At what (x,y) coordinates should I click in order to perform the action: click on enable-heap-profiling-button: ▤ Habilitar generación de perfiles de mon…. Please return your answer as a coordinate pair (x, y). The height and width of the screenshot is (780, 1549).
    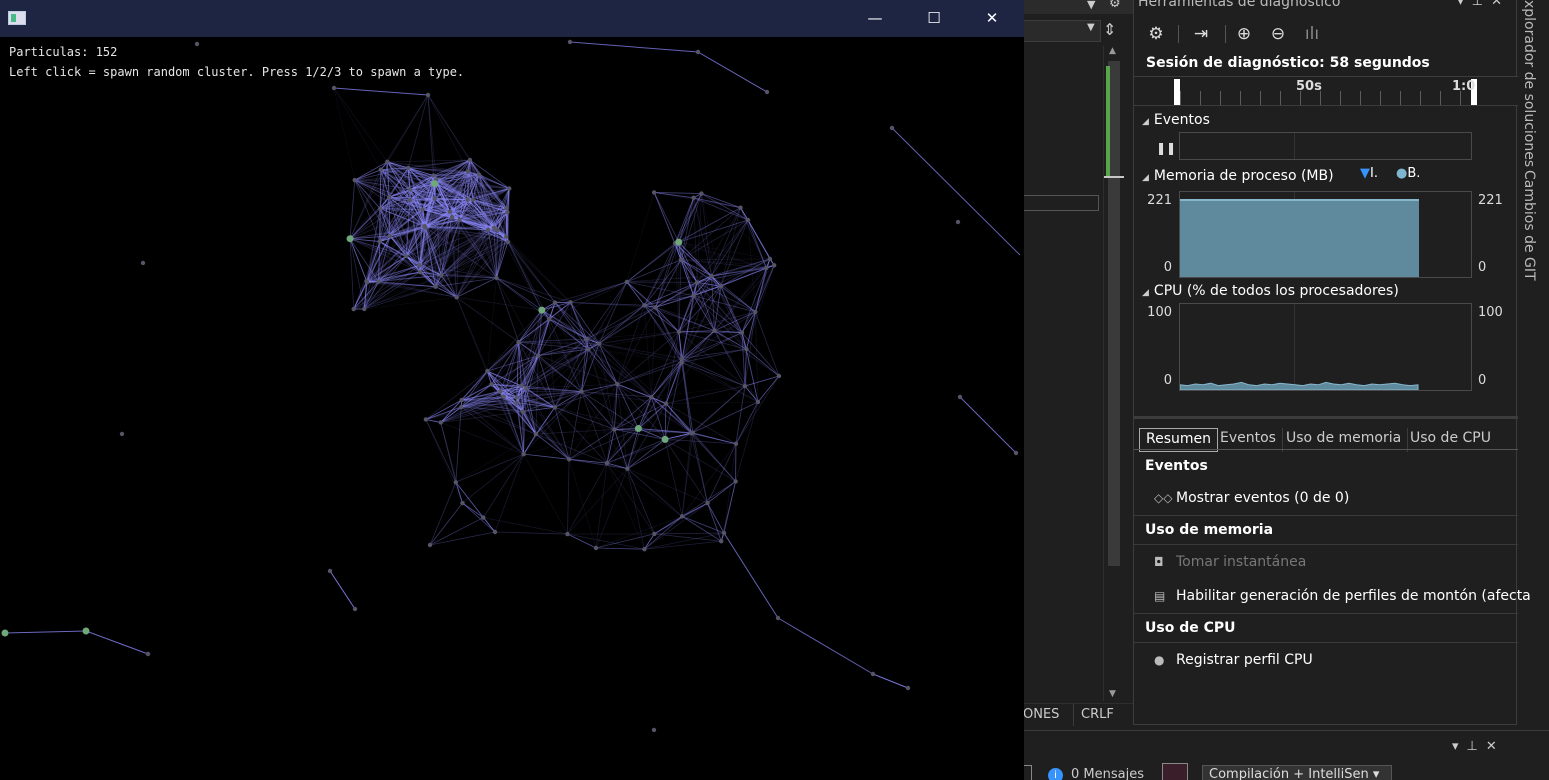
    Looking at the image, I should click on (1342, 596).